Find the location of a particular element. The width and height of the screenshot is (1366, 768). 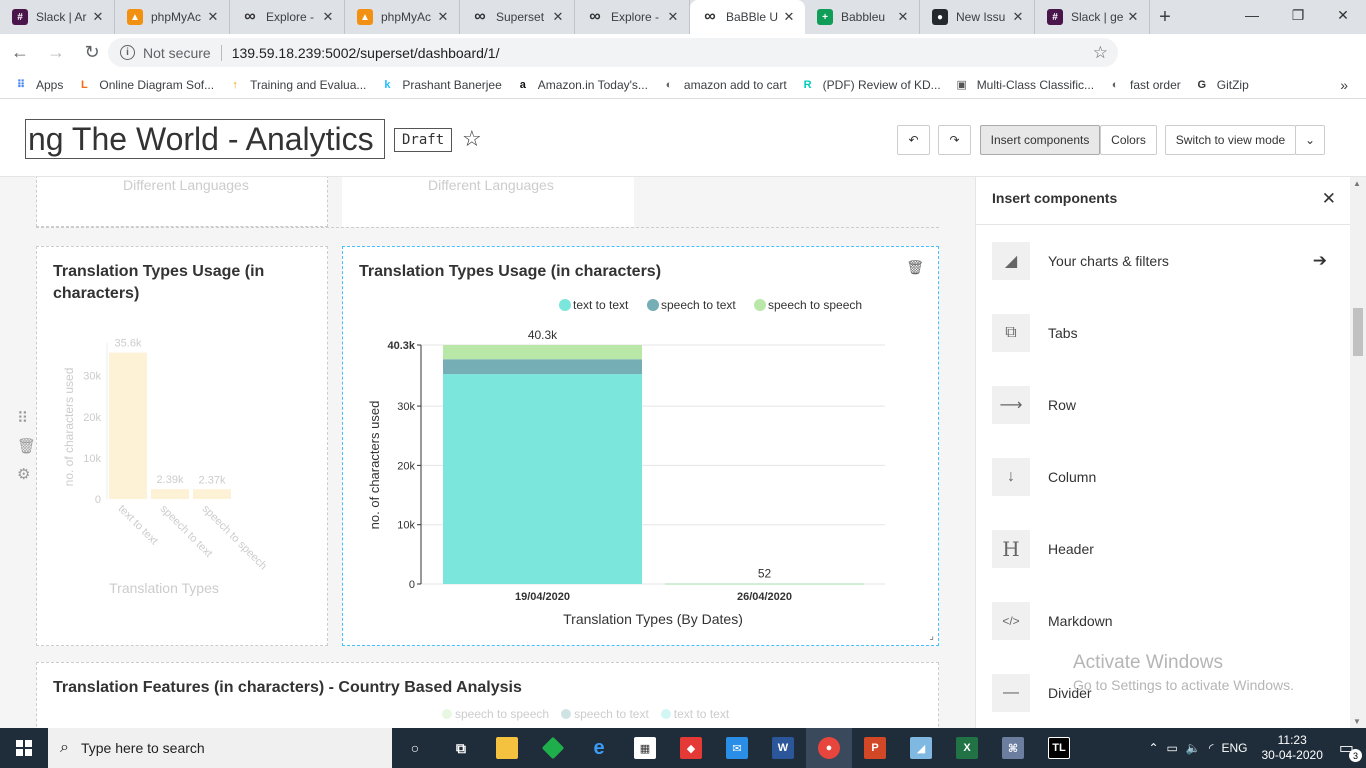

mail-icon: ✉ is located at coordinates (737, 748).